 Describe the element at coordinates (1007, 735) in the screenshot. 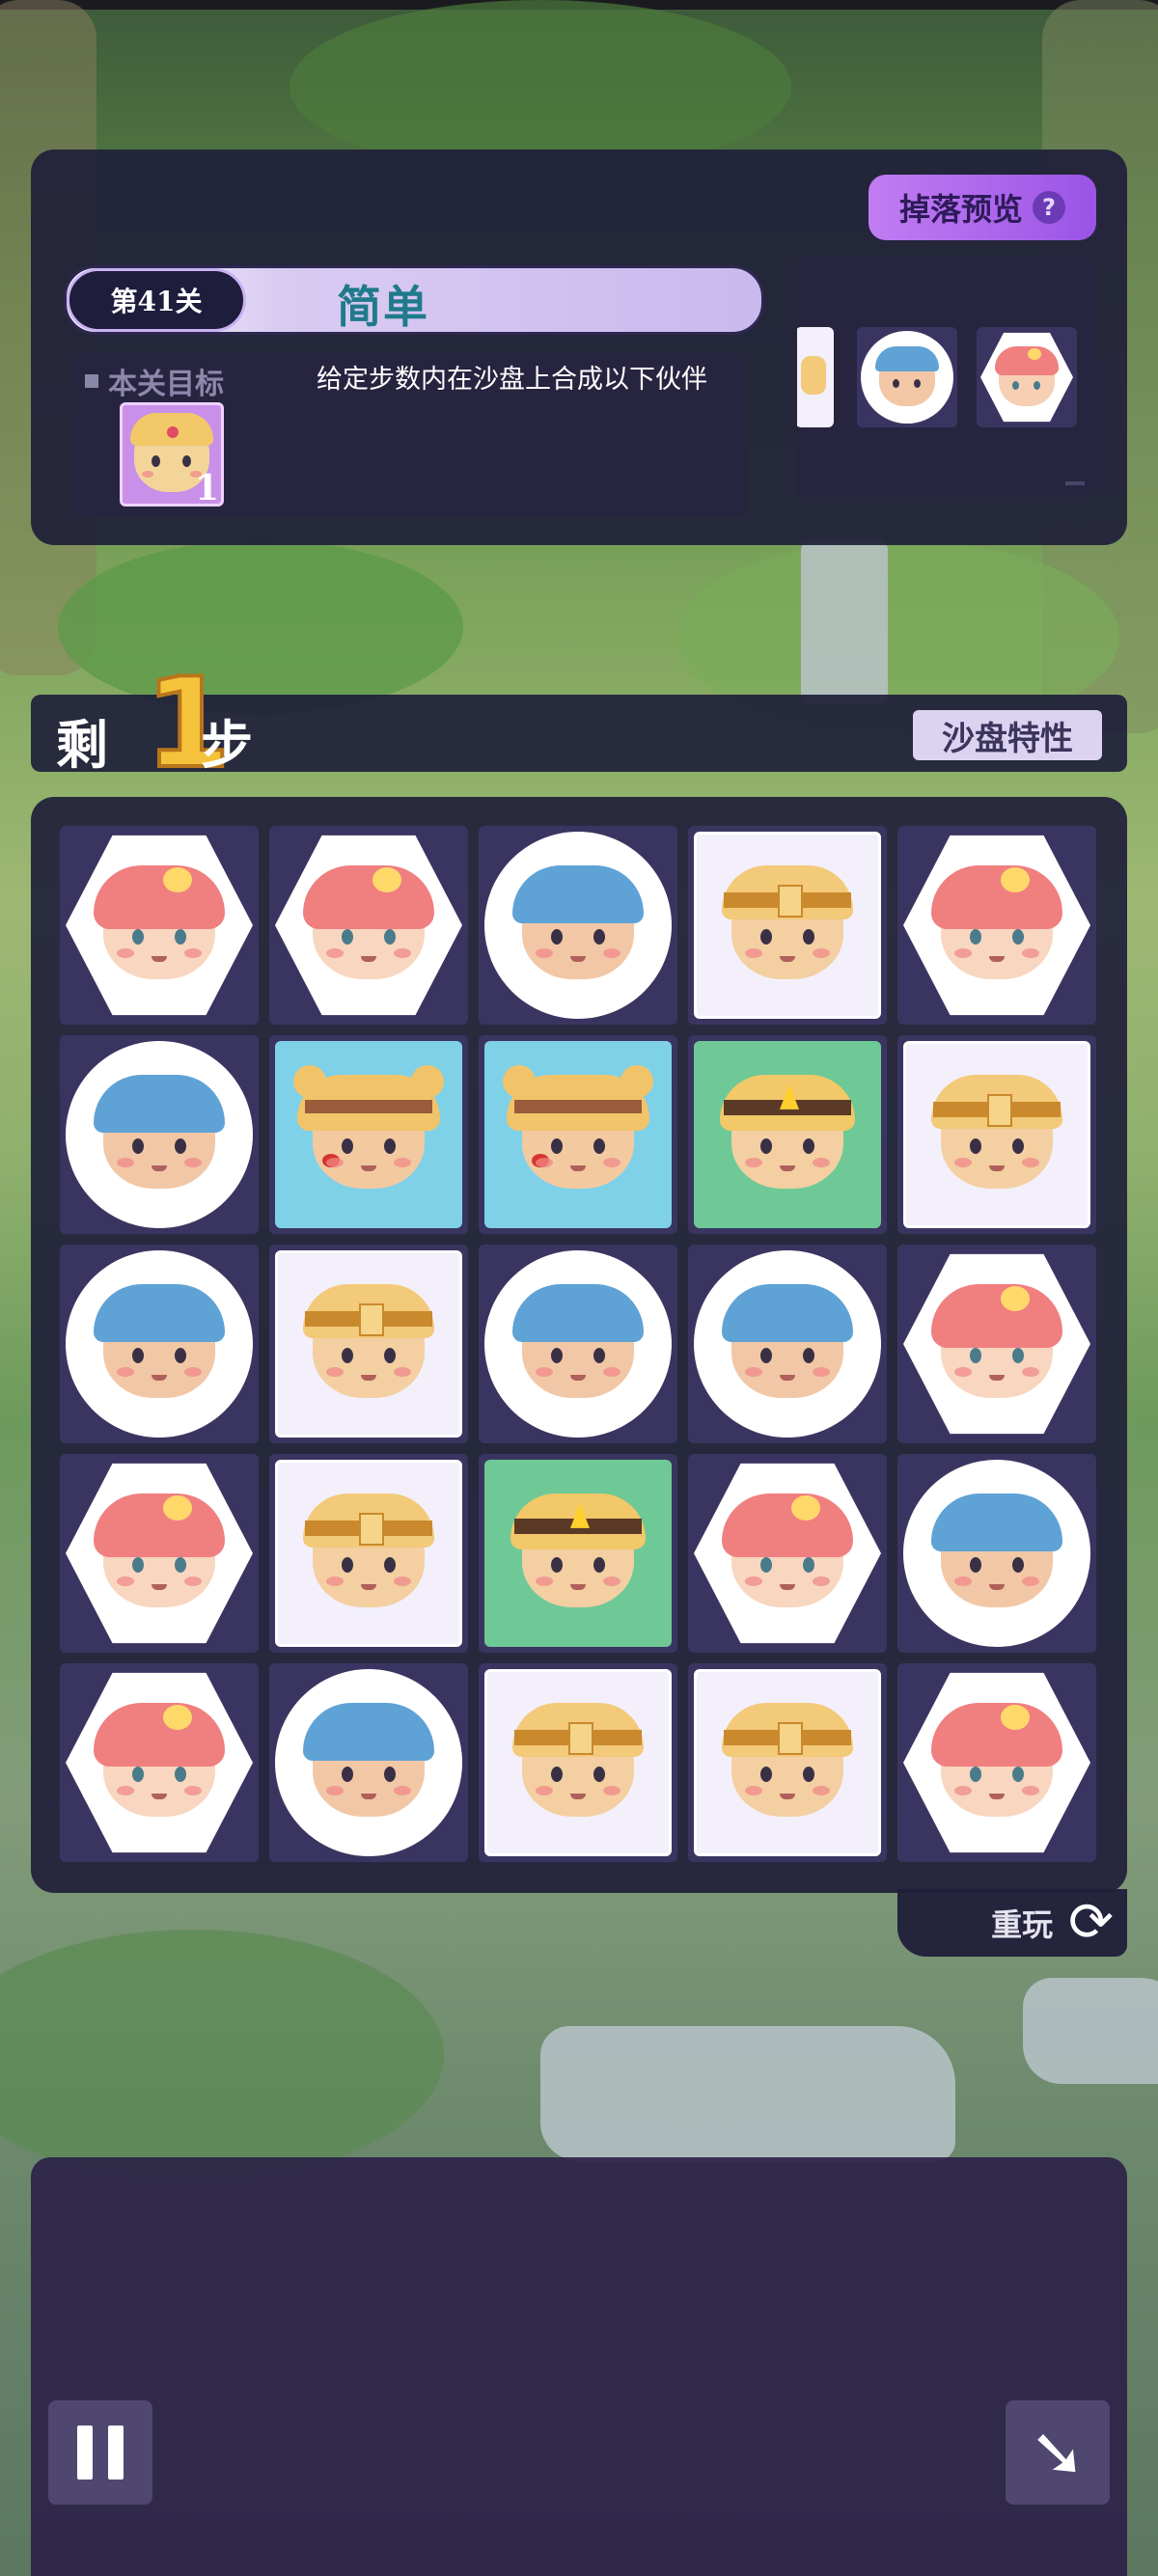

I see `sandbox-feature-button: 沙盘特性` at that location.